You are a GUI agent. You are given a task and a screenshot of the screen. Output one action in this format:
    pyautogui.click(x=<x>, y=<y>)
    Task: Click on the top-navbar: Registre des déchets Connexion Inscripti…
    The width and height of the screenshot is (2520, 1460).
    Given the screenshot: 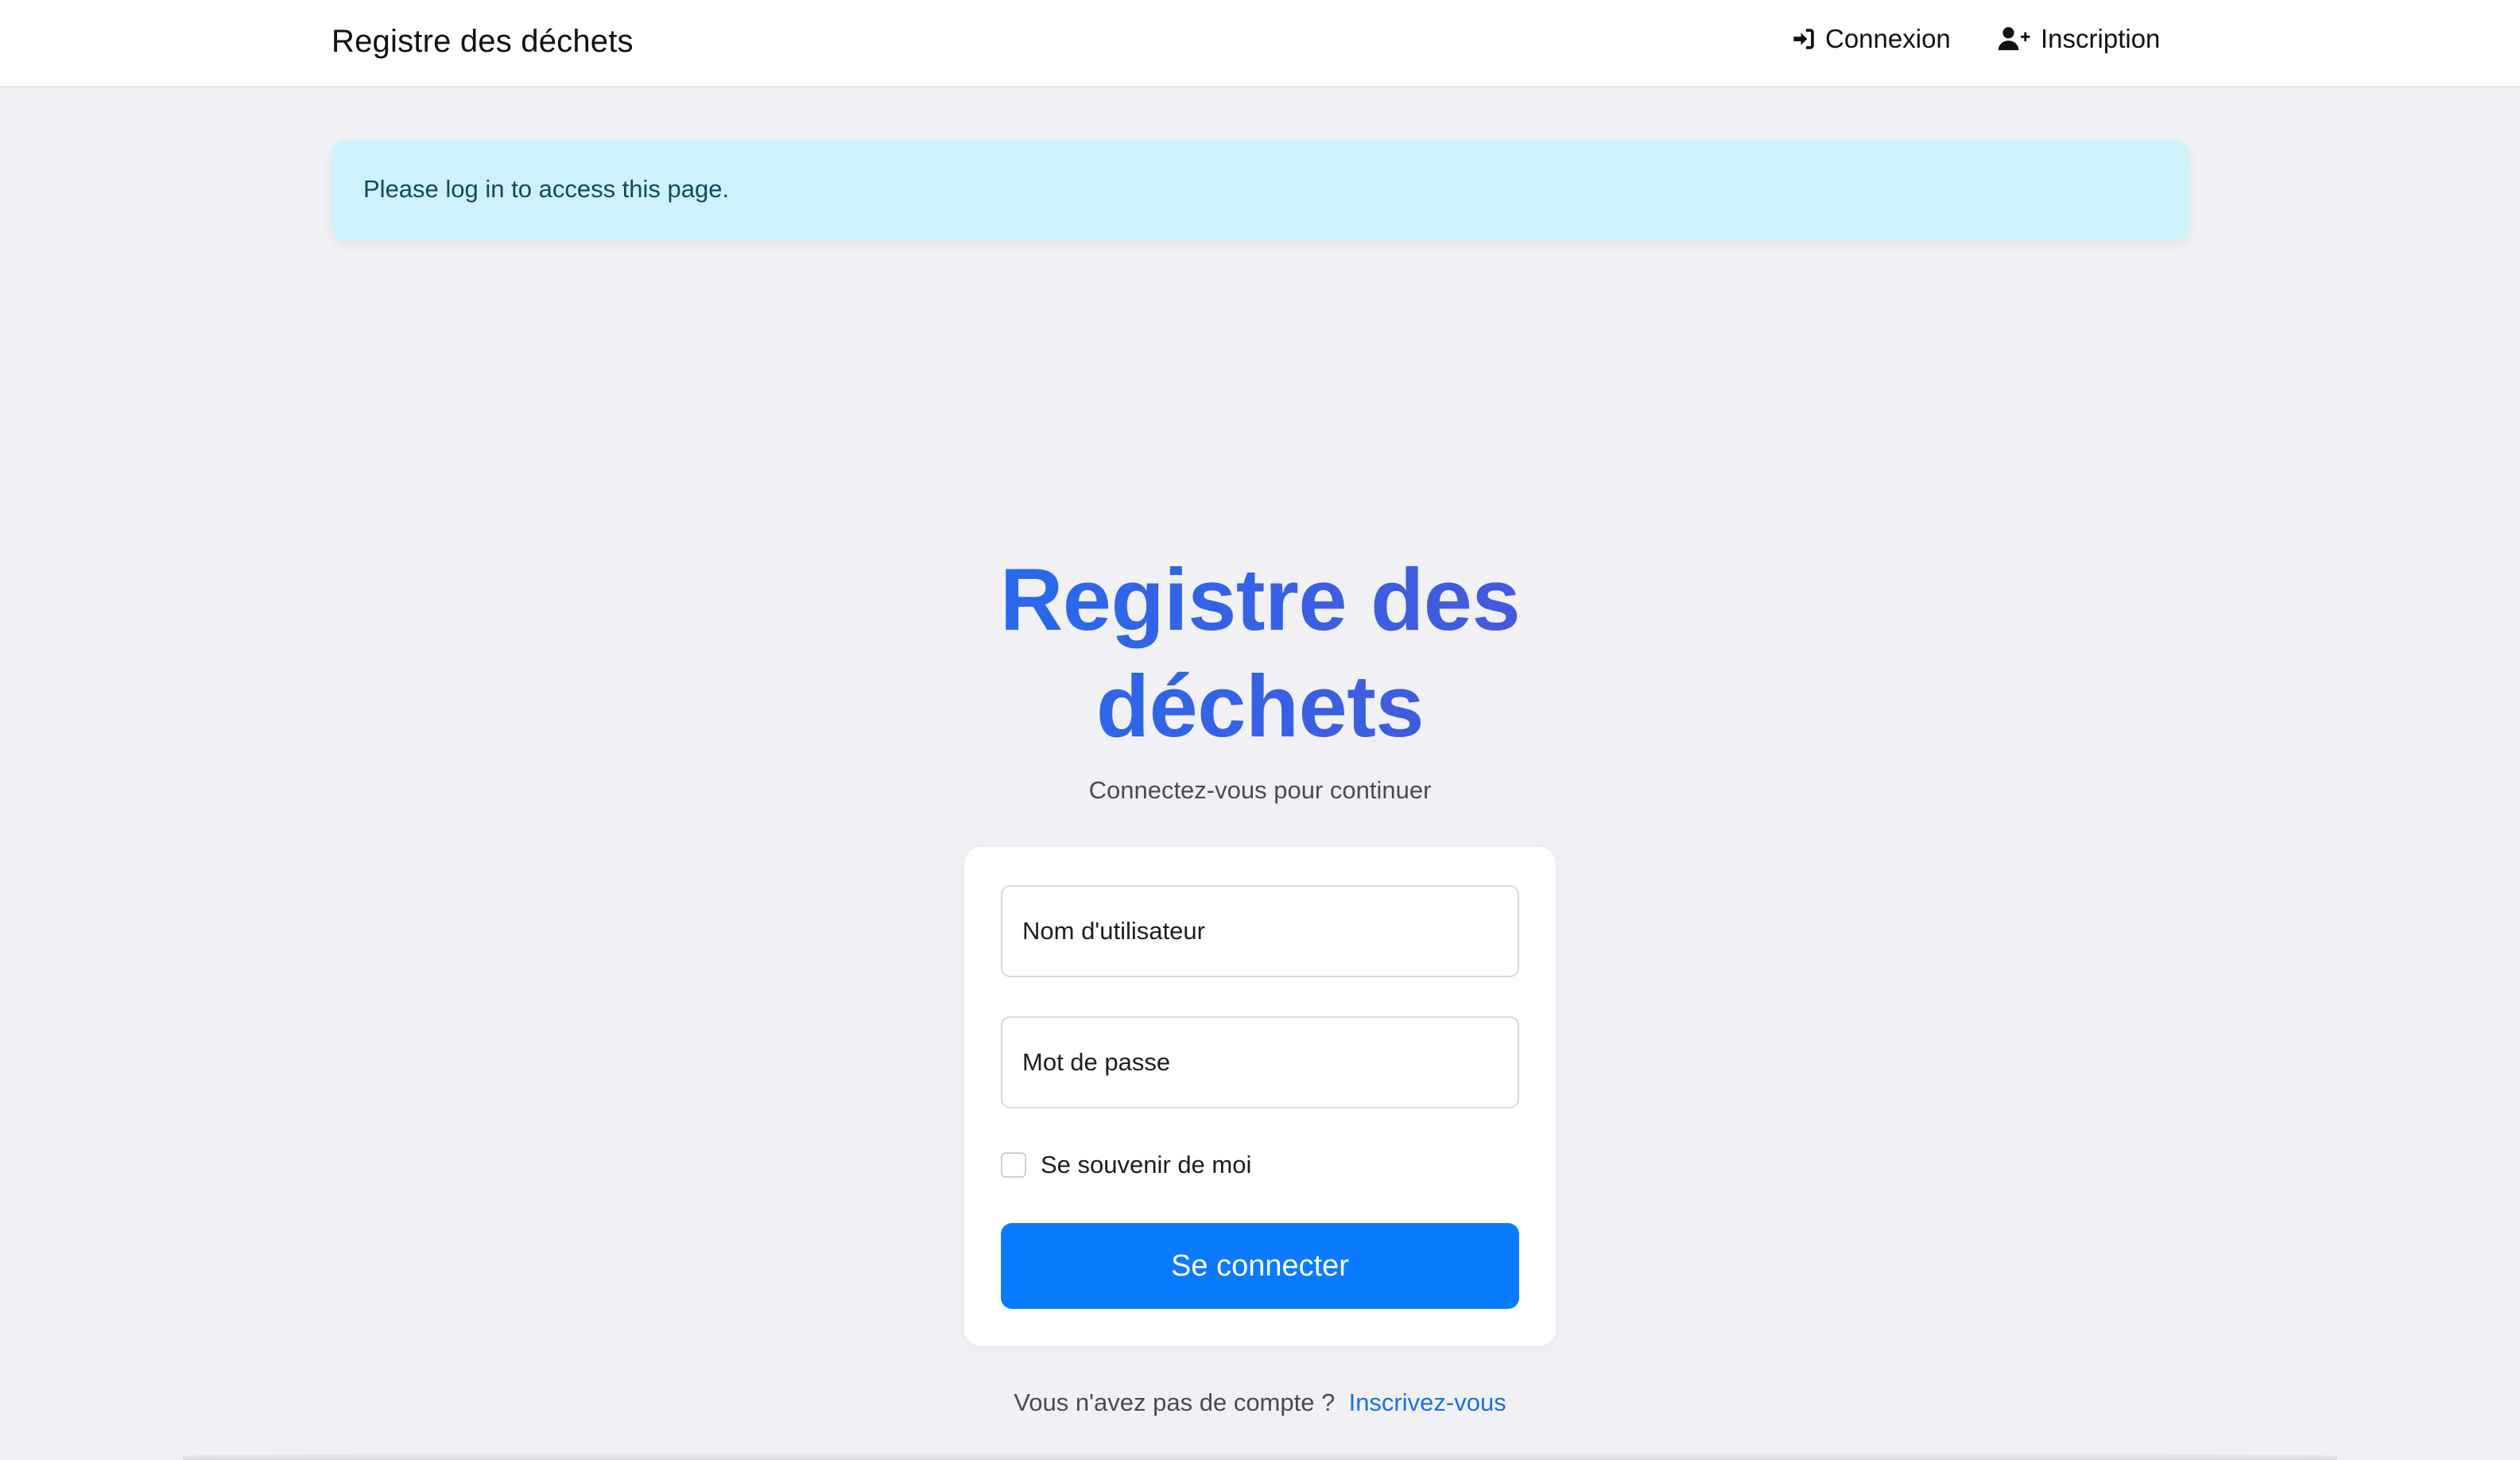 What is the action you would take?
    pyautogui.click(x=1260, y=44)
    